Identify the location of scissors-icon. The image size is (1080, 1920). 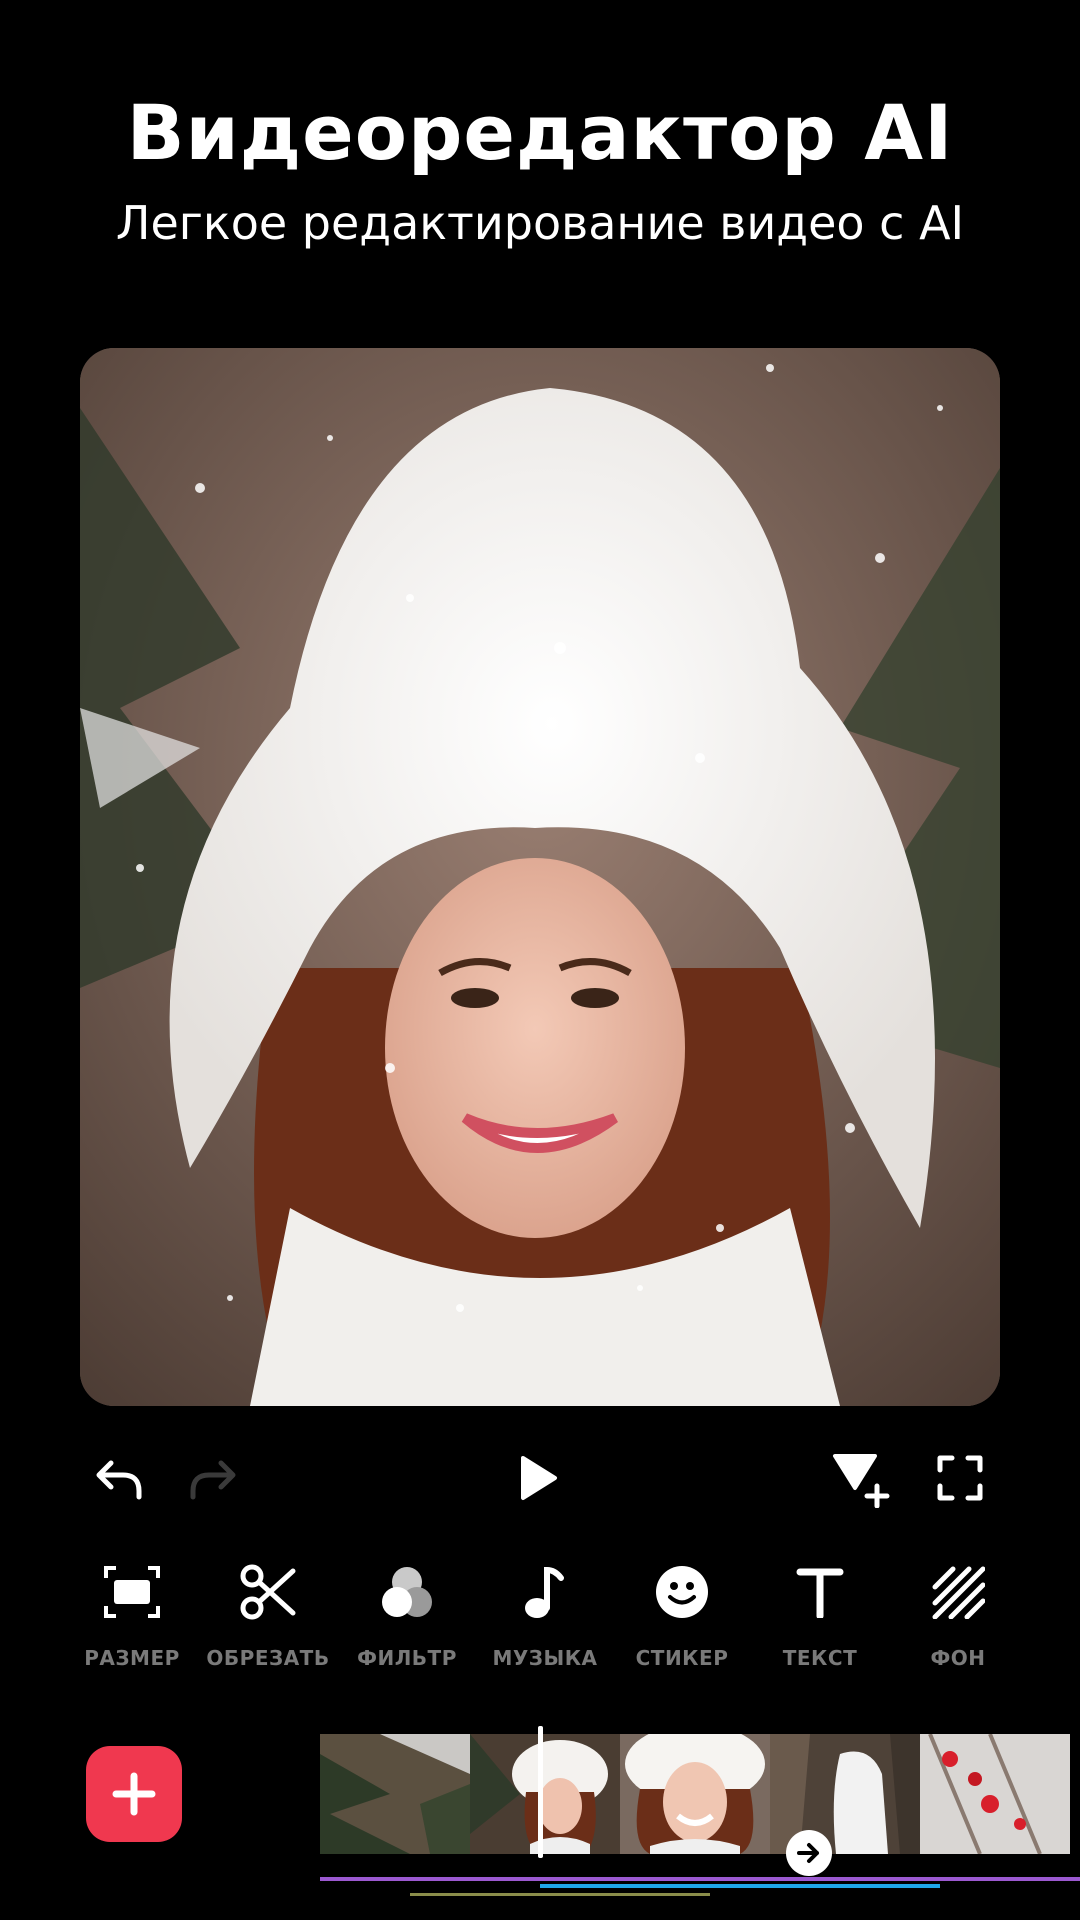
(268, 1592).